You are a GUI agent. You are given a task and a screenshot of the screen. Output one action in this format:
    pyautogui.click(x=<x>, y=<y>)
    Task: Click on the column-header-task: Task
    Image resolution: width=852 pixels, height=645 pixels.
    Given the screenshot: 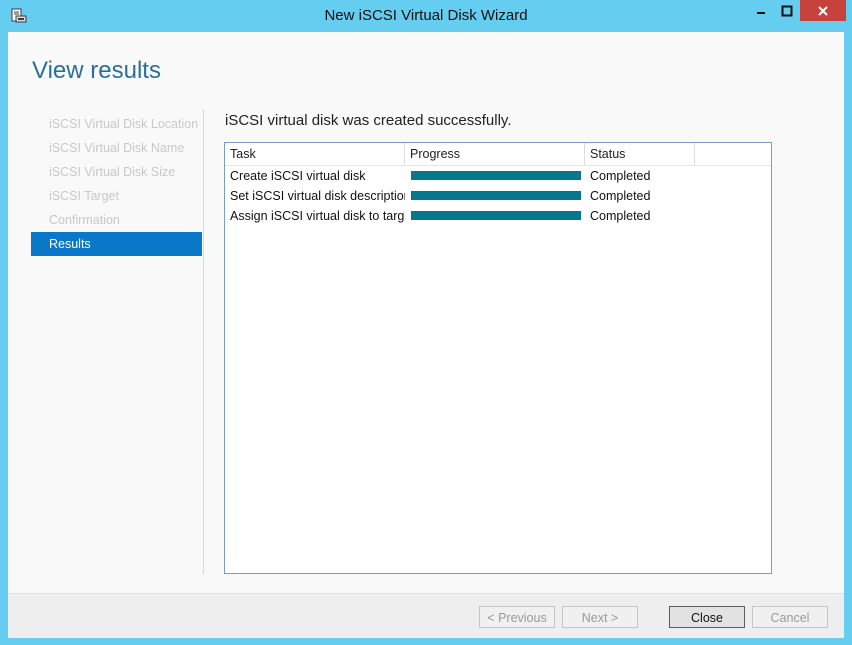 What is the action you would take?
    pyautogui.click(x=315, y=154)
    